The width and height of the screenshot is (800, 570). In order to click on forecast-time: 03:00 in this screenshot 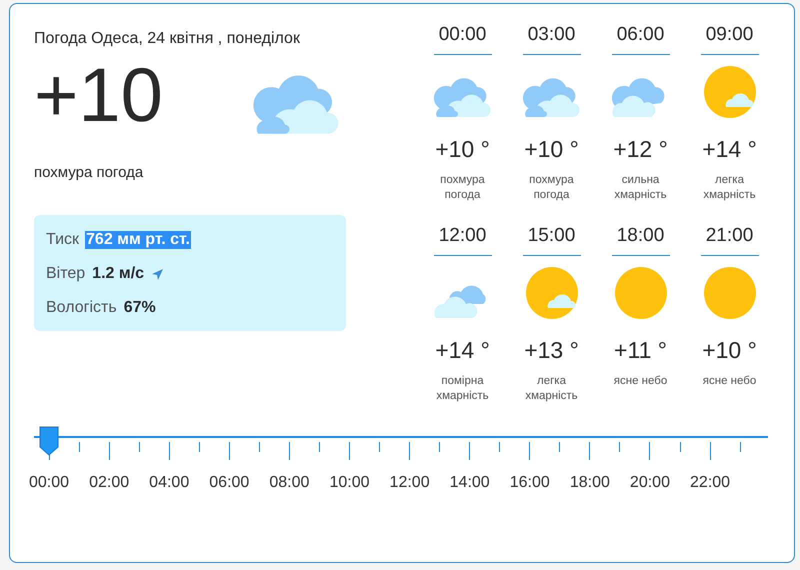, I will do `click(551, 39)`.